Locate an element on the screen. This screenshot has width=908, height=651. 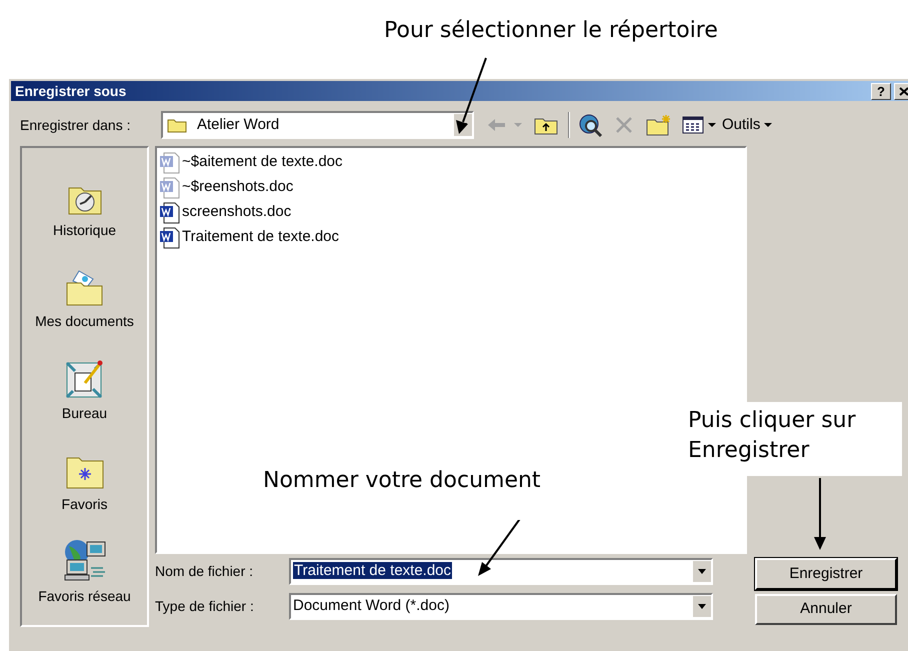
save-in-label: Enregistrer dans : is located at coordinates (76, 125).